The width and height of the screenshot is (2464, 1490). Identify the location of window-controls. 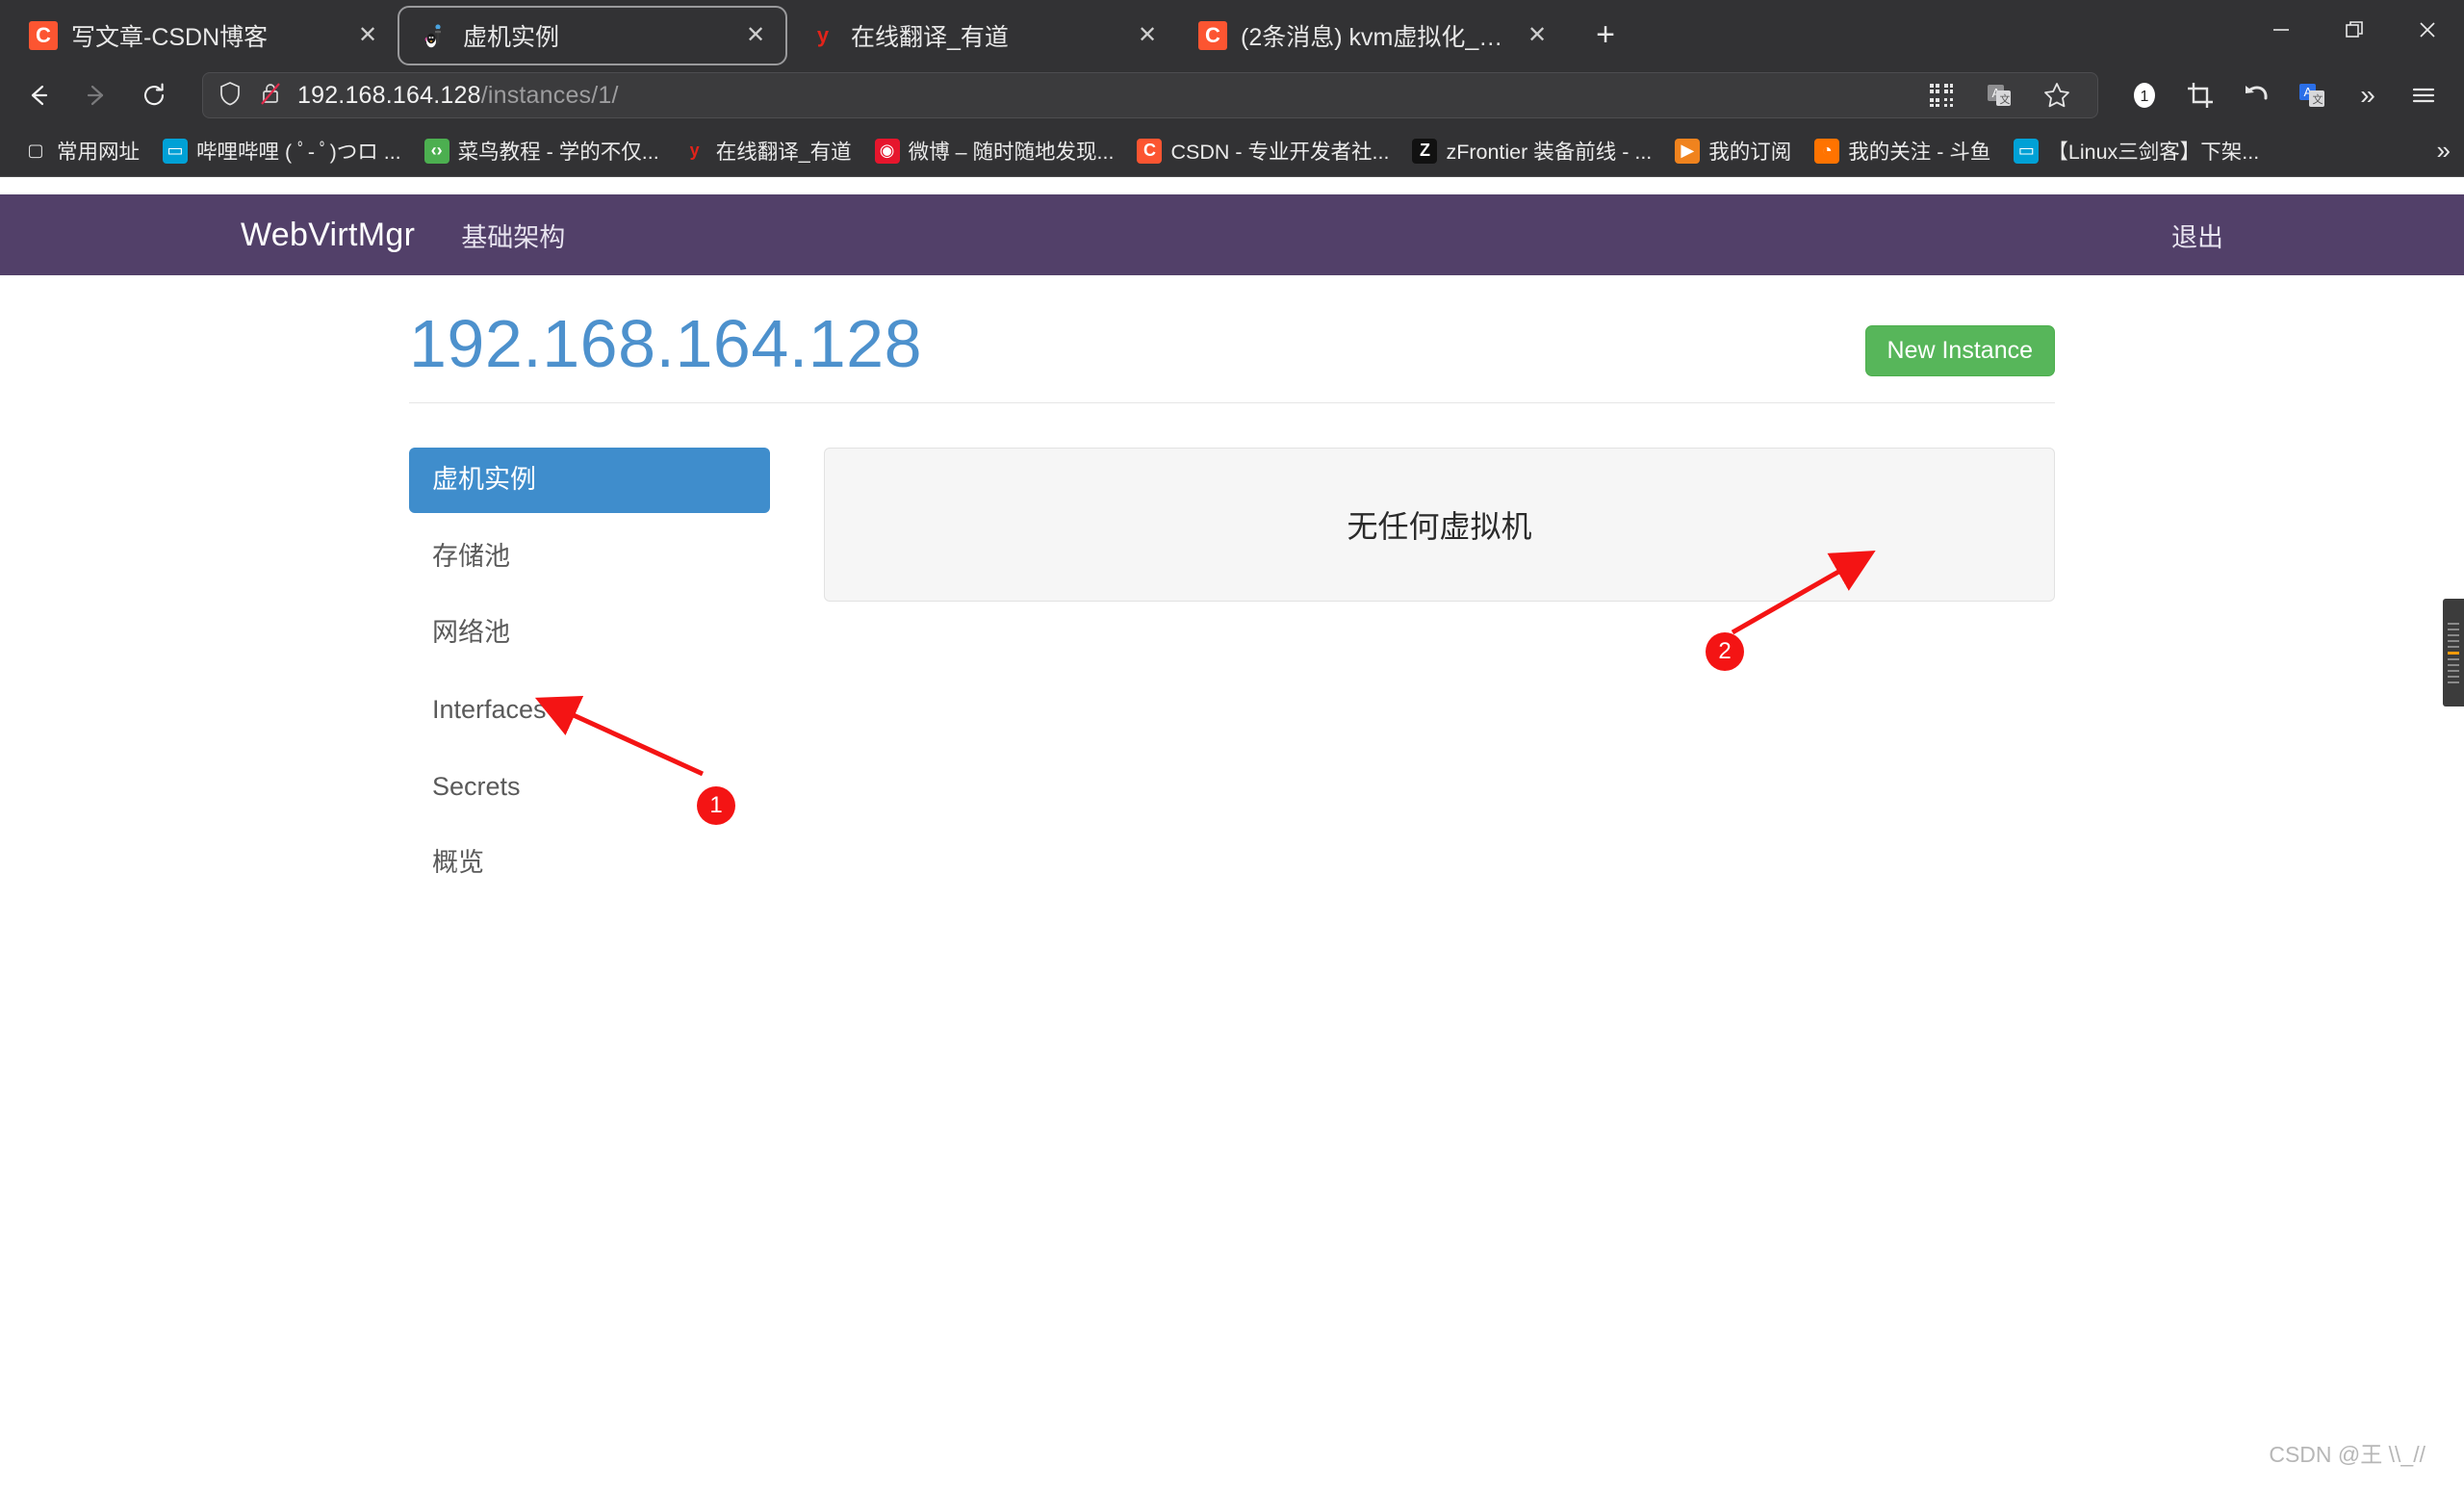
(2354, 30).